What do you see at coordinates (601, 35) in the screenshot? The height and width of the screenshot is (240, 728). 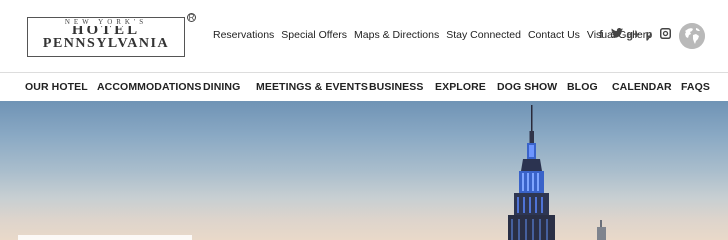 I see `facebook-icon: f` at bounding box center [601, 35].